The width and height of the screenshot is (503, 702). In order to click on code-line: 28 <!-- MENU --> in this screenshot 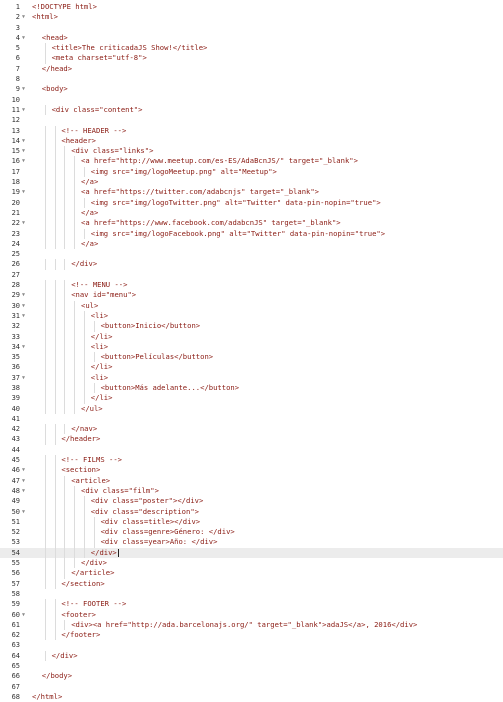, I will do `click(251, 285)`.